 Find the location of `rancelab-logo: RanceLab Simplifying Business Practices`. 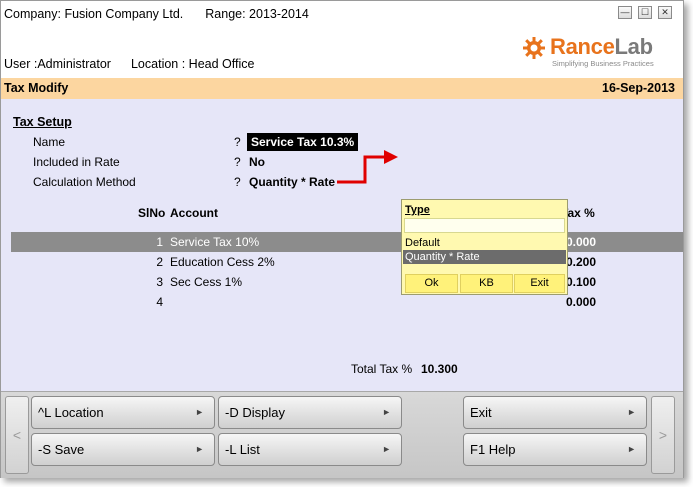

rancelab-logo: RanceLab Simplifying Business Practices is located at coordinates (601, 52).